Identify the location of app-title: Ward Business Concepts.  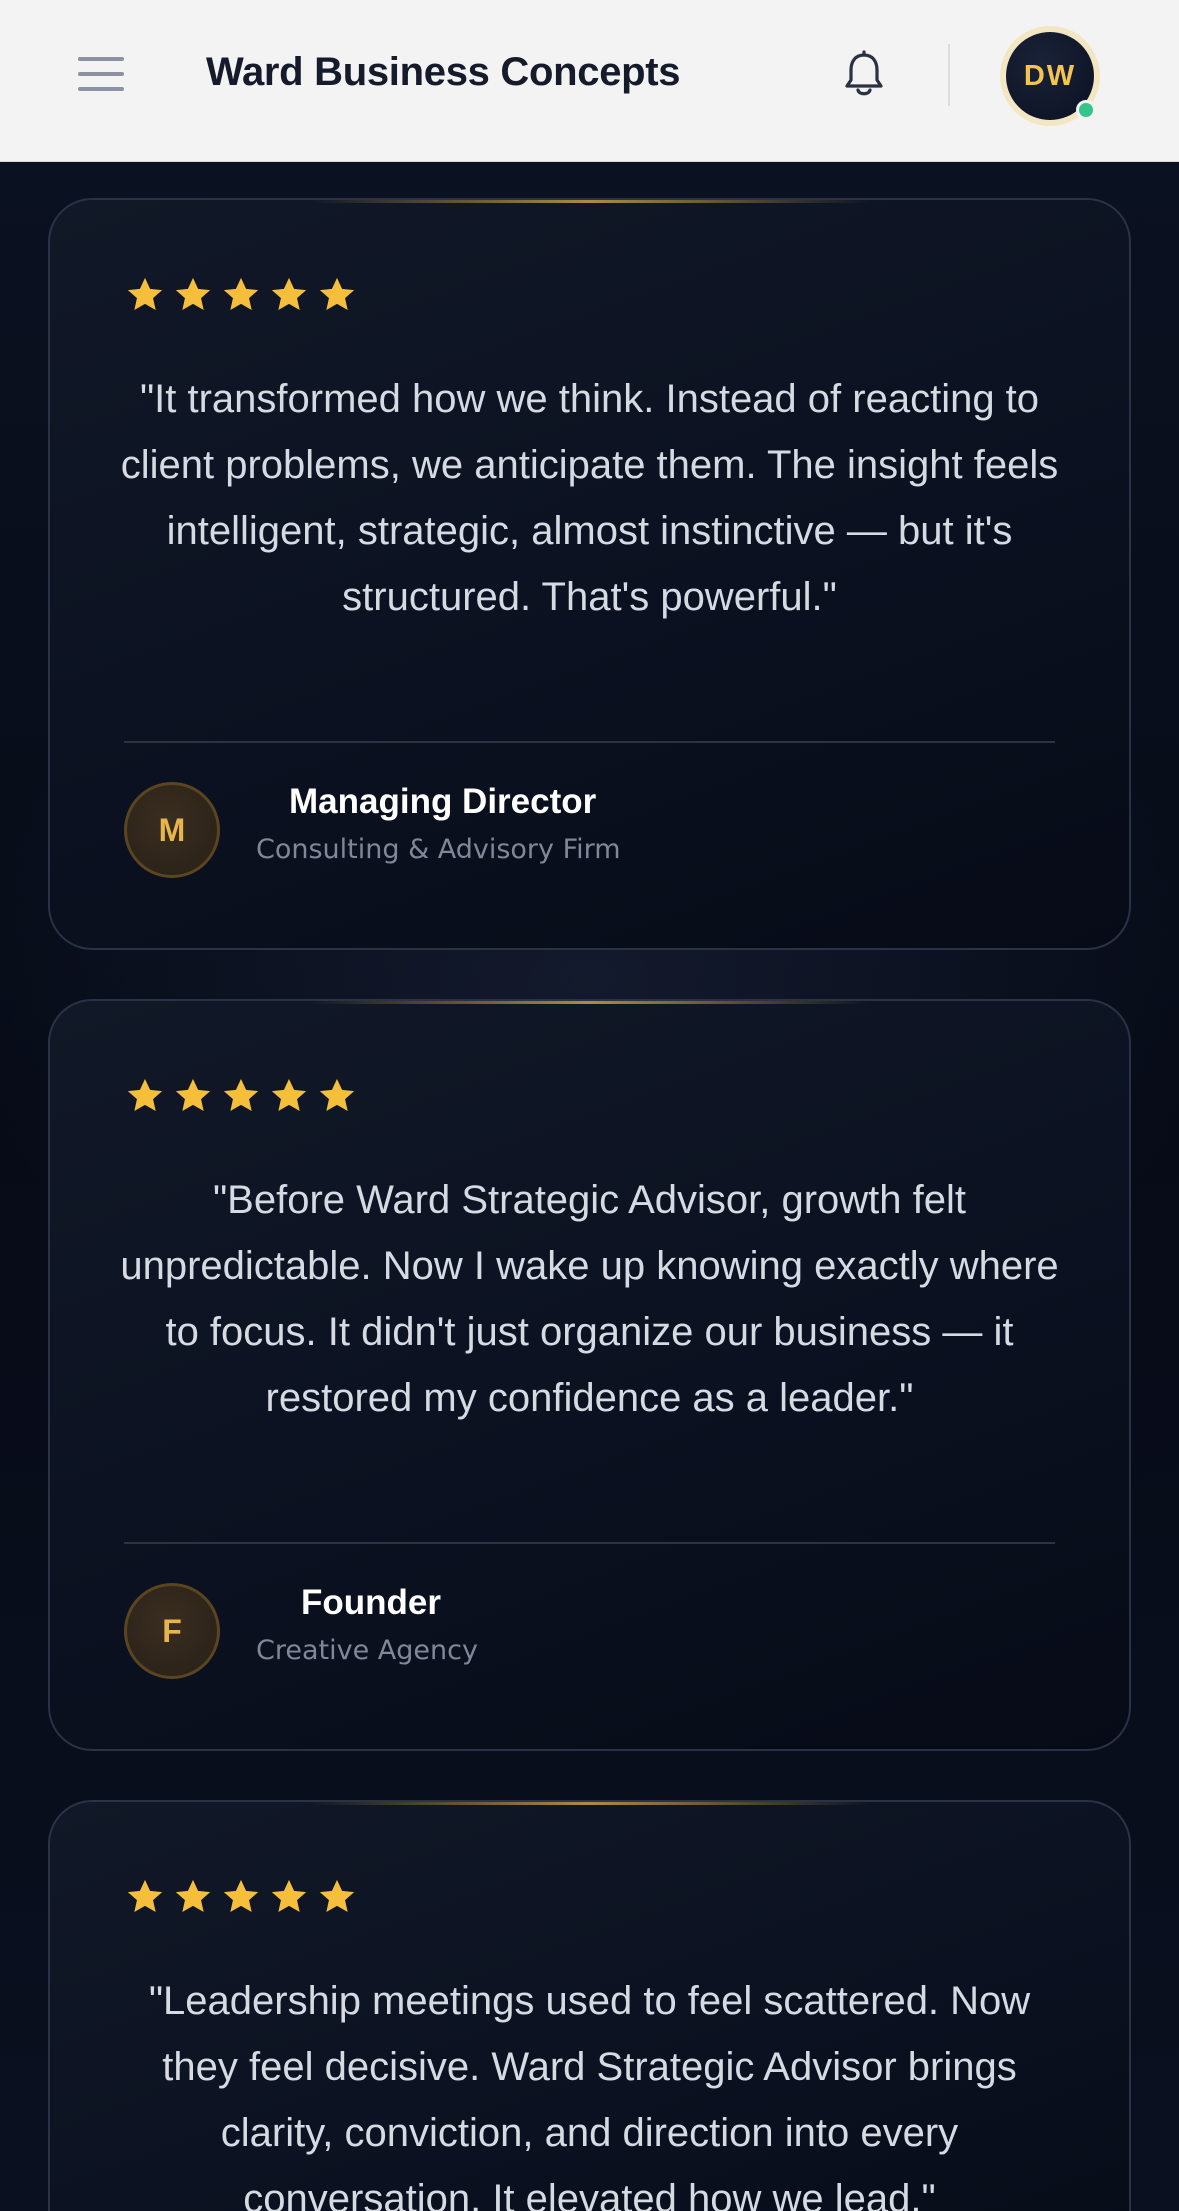
(443, 72).